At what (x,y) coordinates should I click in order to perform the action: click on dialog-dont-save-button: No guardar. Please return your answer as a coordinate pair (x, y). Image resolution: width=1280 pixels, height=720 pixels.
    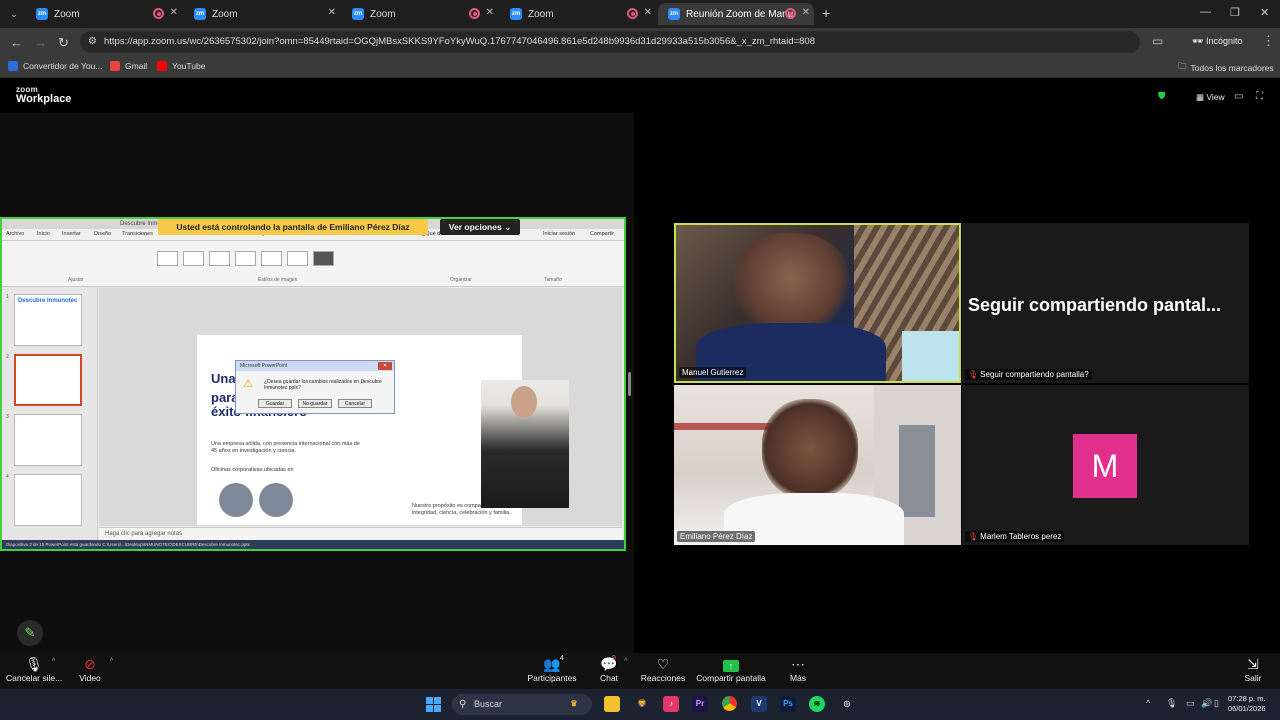
    Looking at the image, I should click on (315, 403).